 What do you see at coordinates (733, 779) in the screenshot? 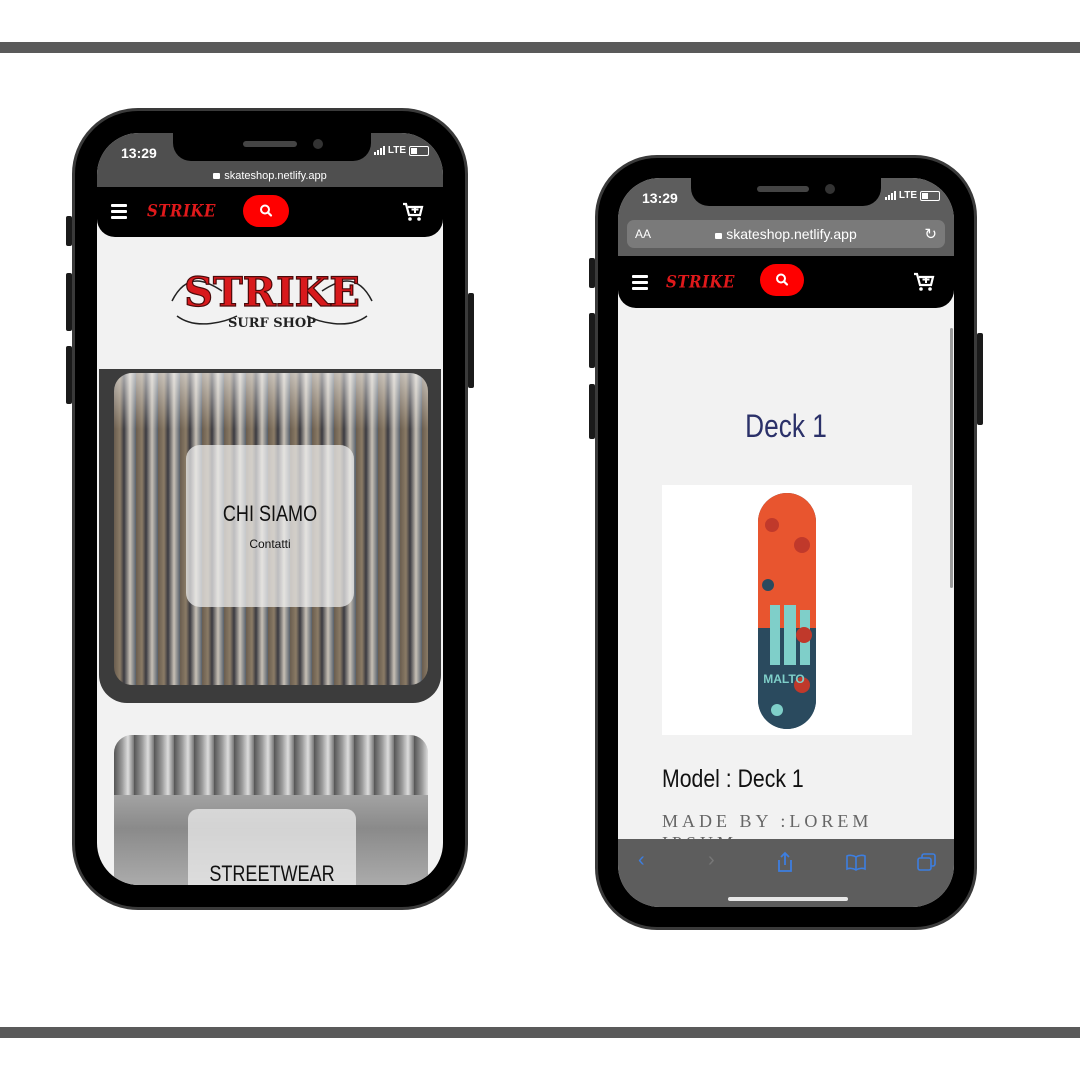
I see `product-model: Model : Deck 1` at bounding box center [733, 779].